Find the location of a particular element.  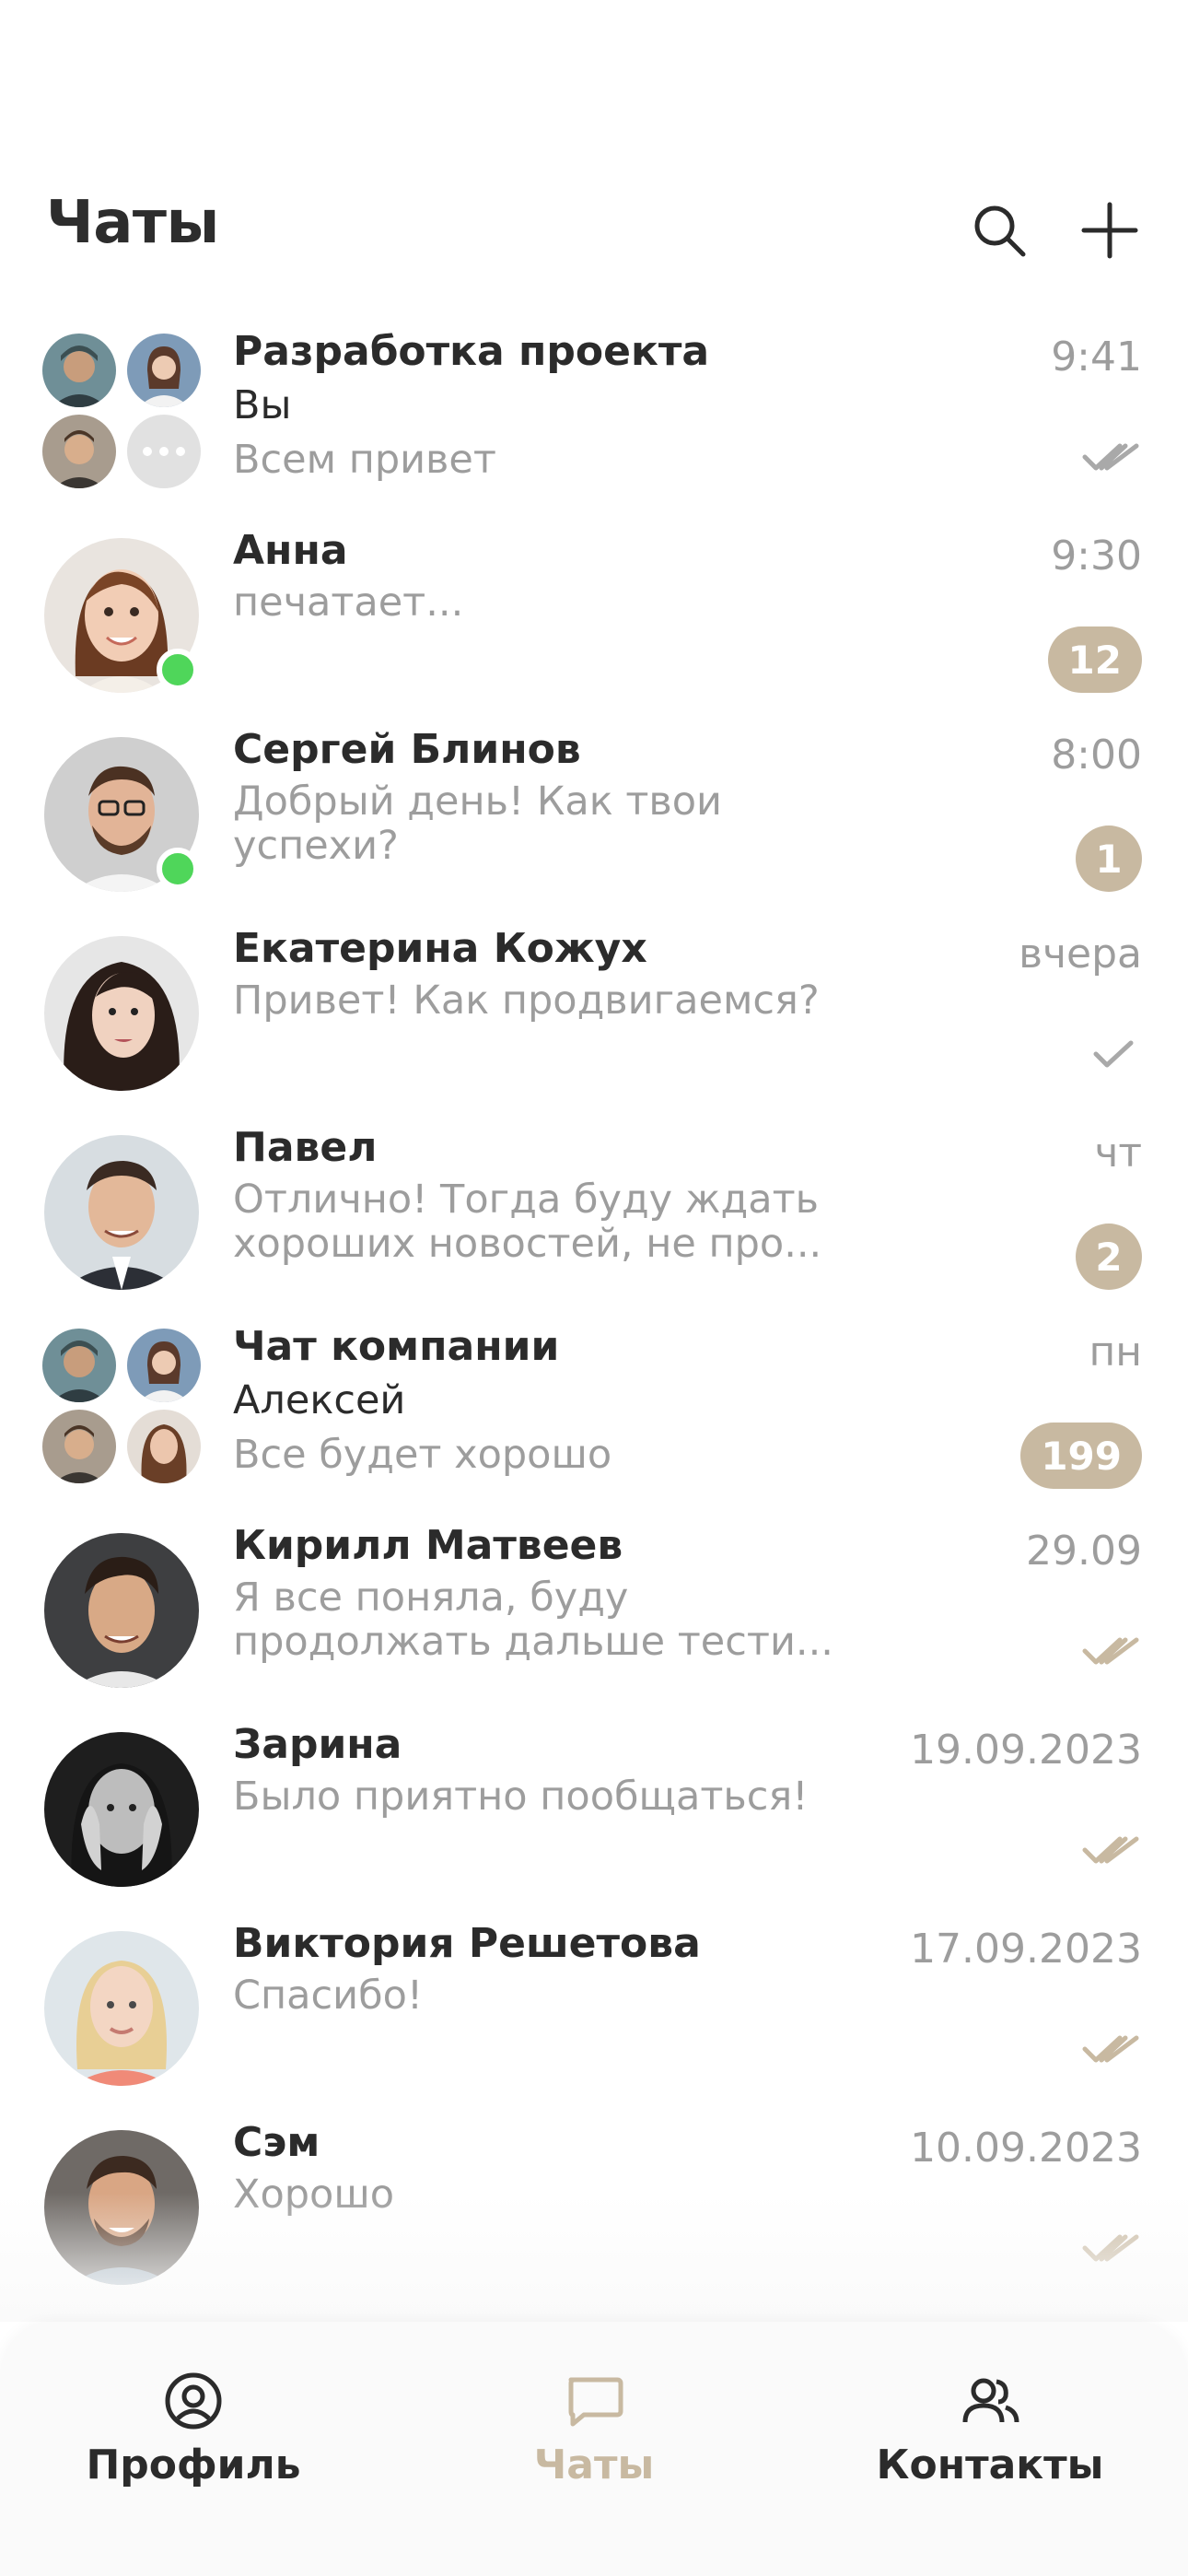

chat-time: вчера is located at coordinates (1080, 954).